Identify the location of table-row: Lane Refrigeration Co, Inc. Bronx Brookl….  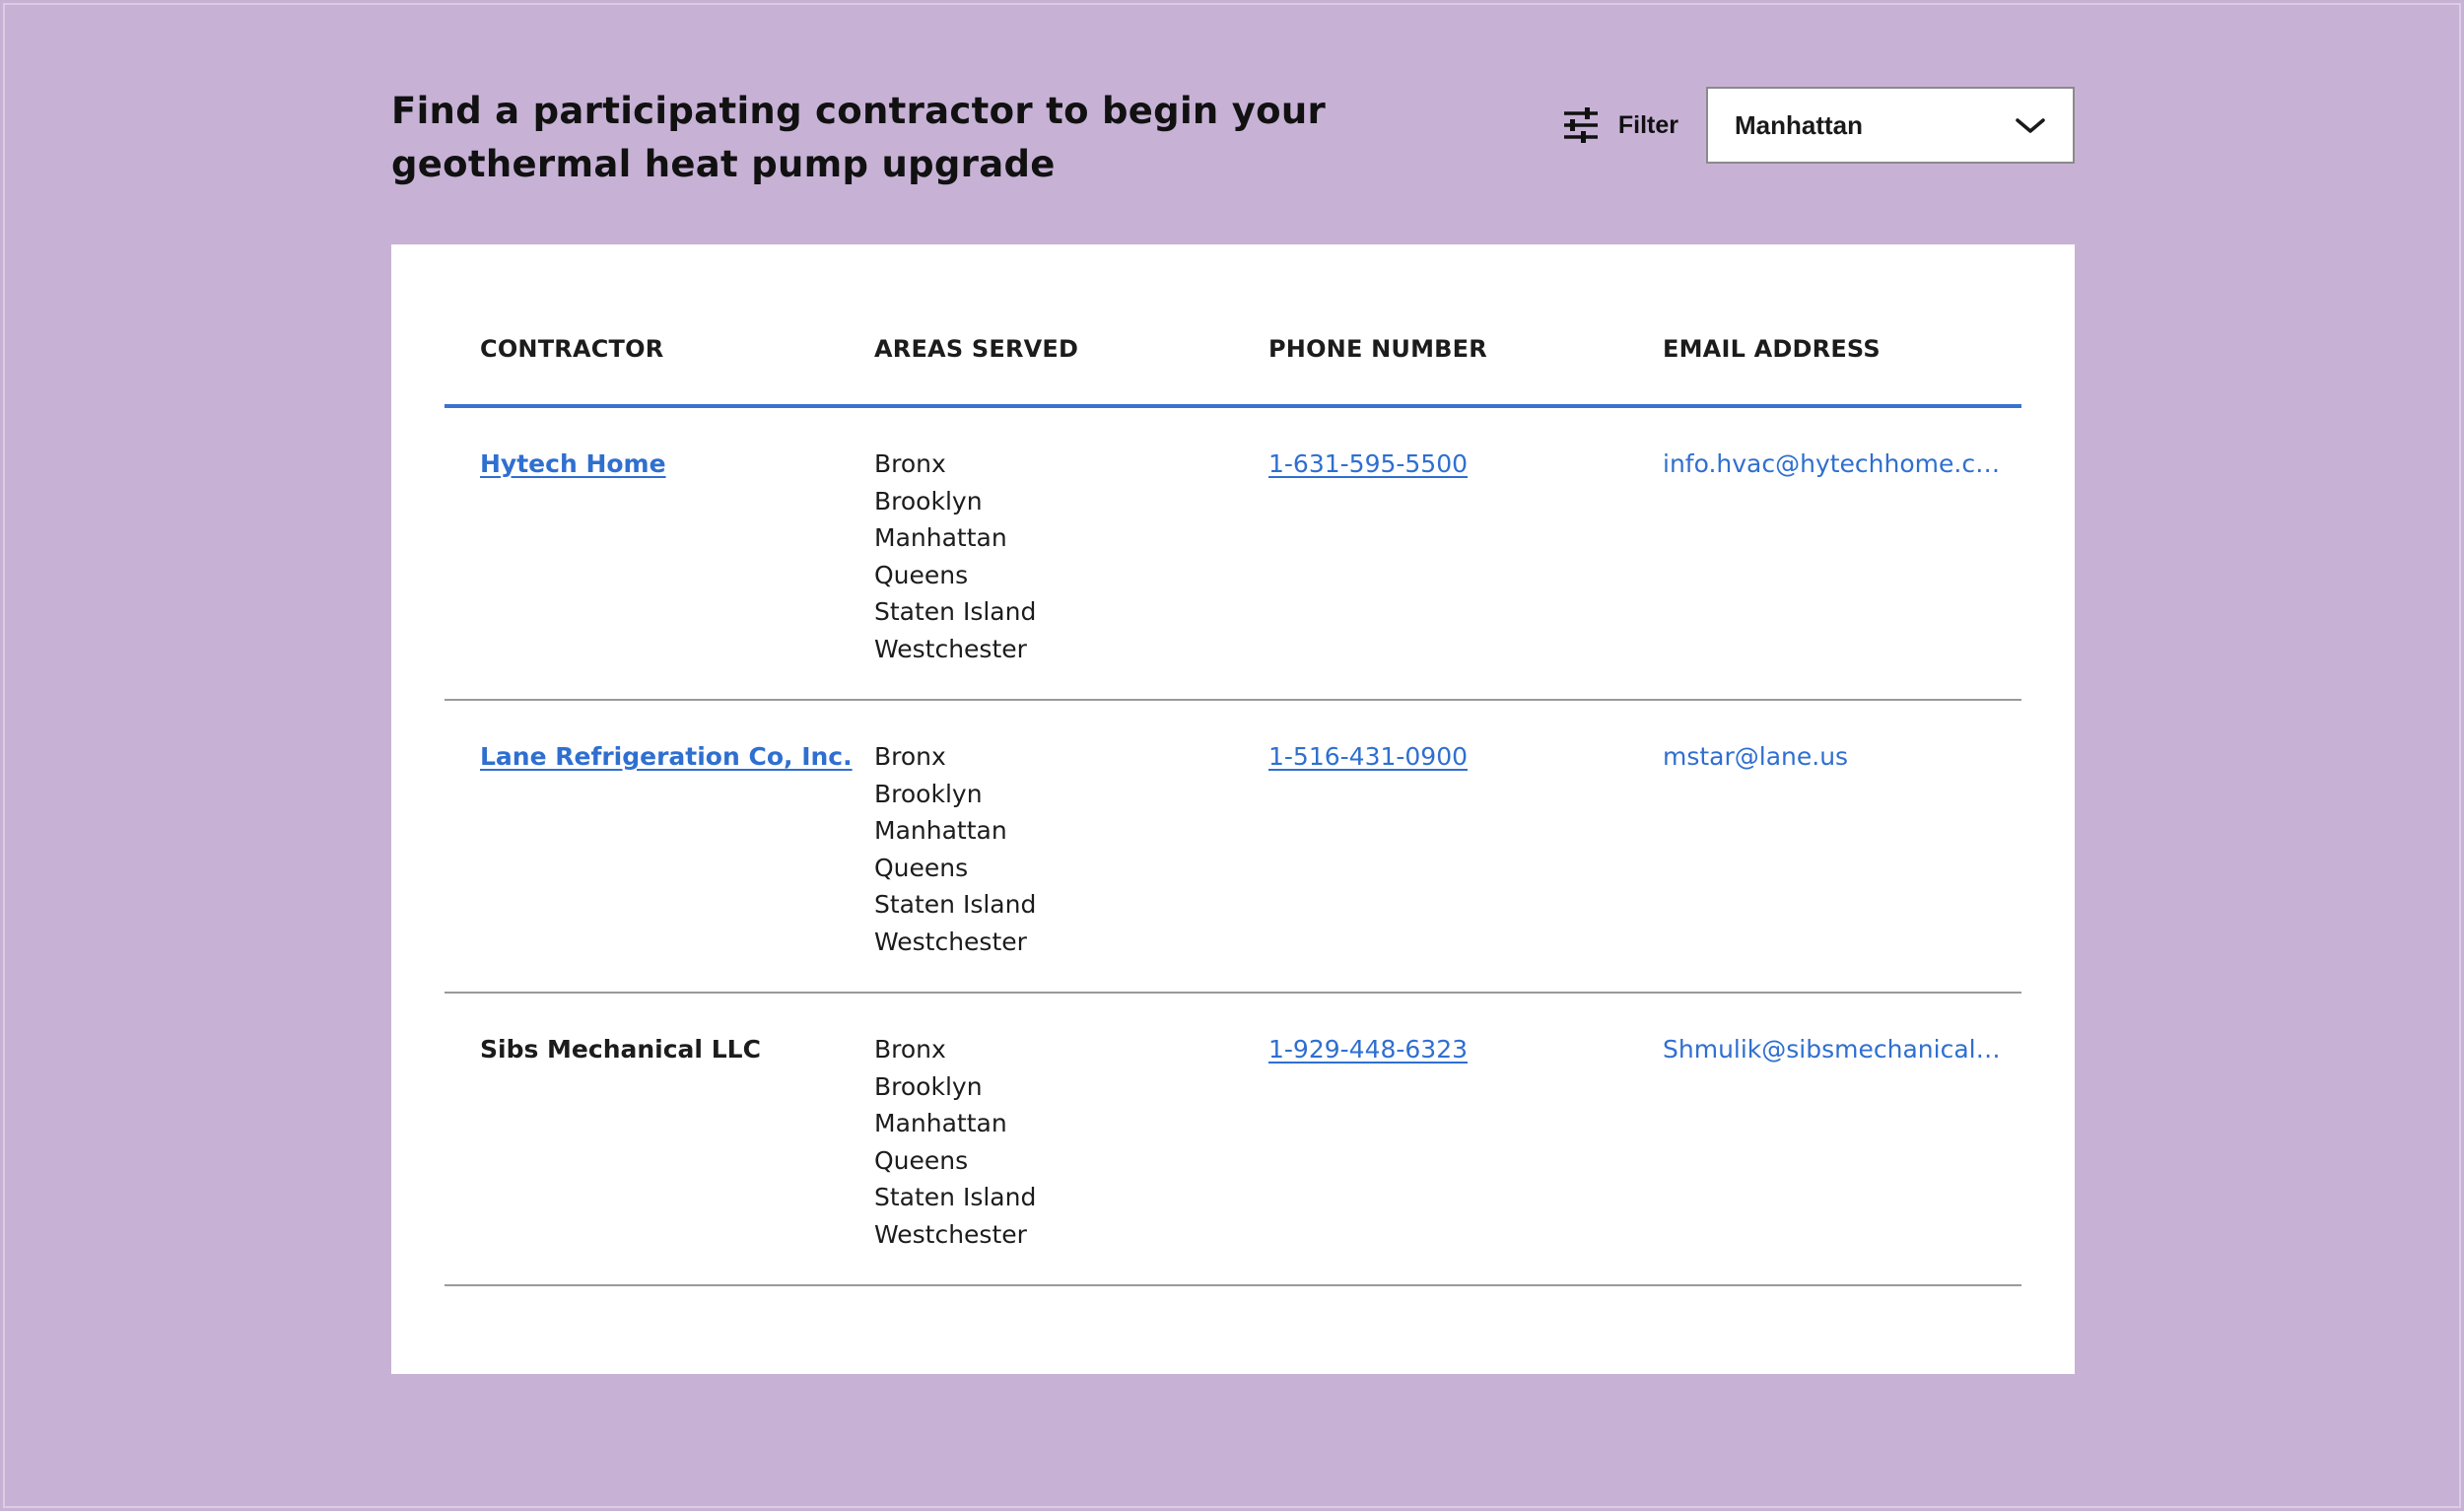
(1233, 847).